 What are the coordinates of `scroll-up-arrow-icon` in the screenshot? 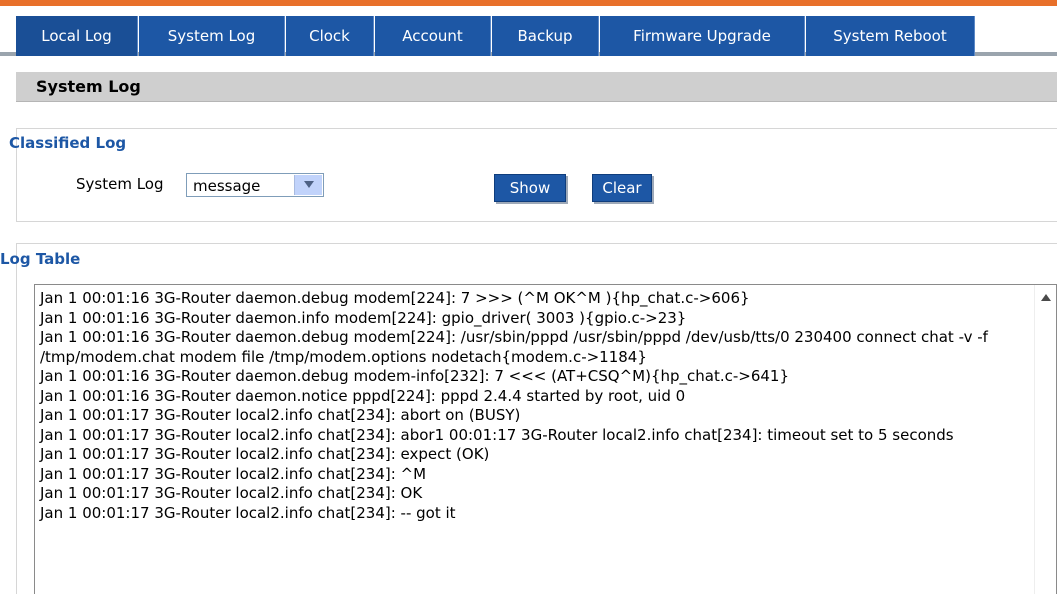 It's located at (1046, 298).